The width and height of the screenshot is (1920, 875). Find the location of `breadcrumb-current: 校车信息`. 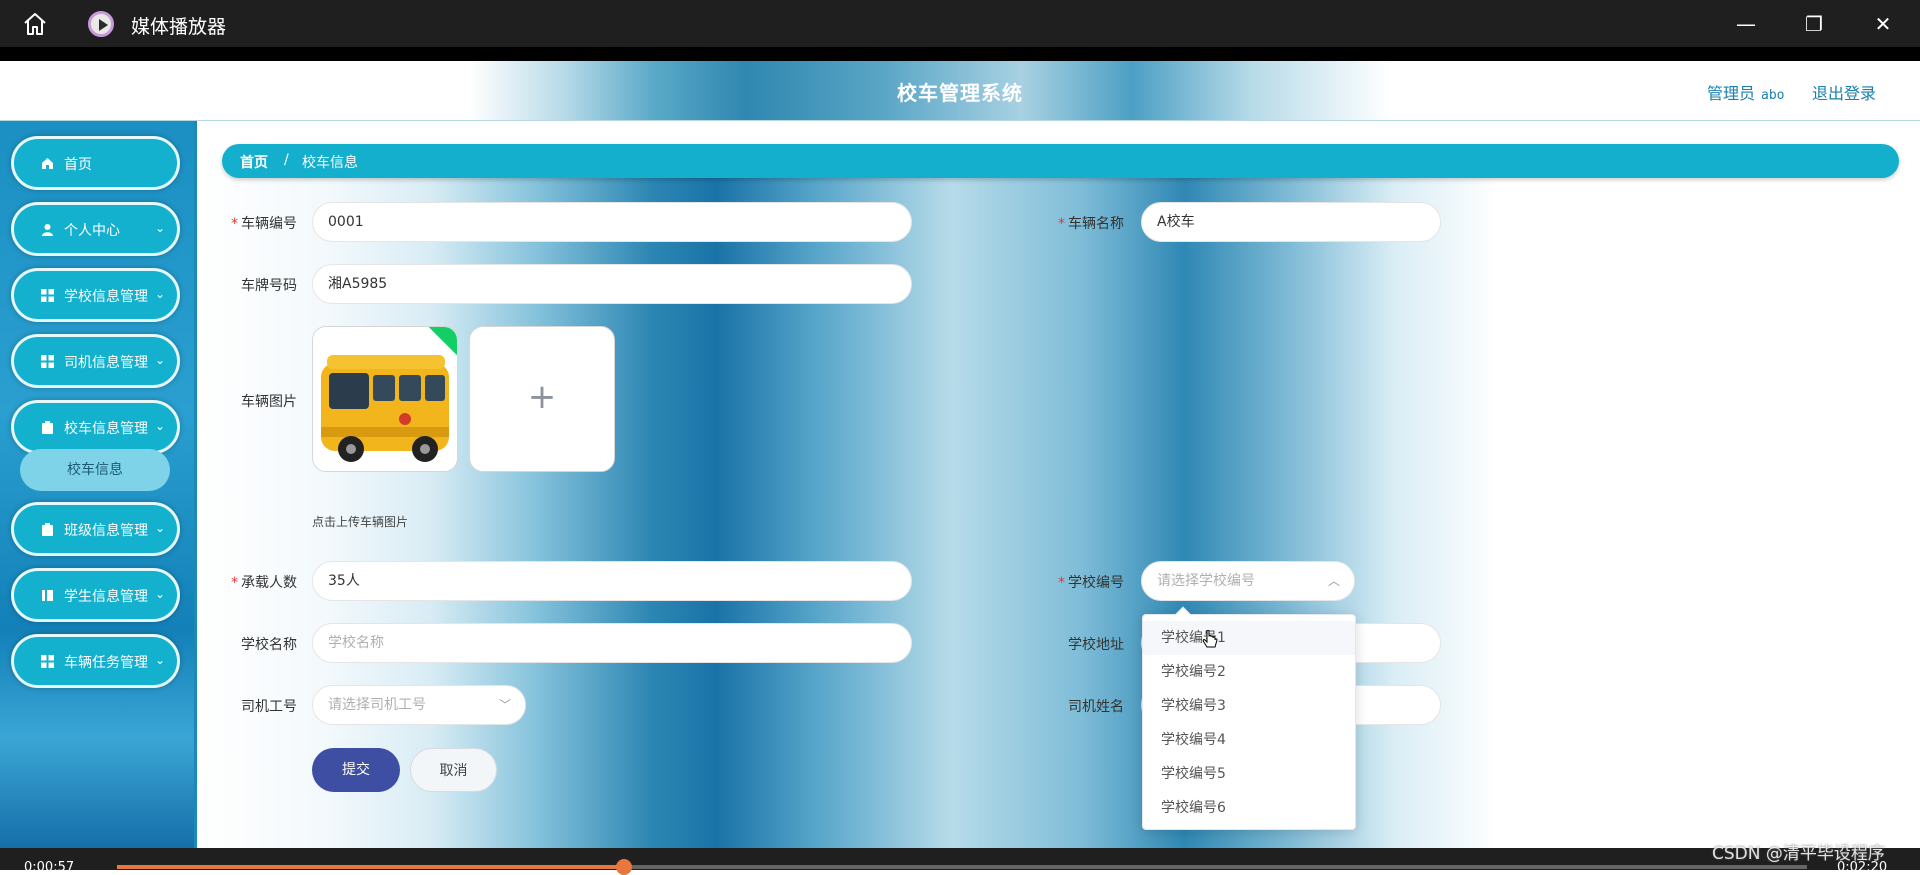

breadcrumb-current: 校车信息 is located at coordinates (330, 163).